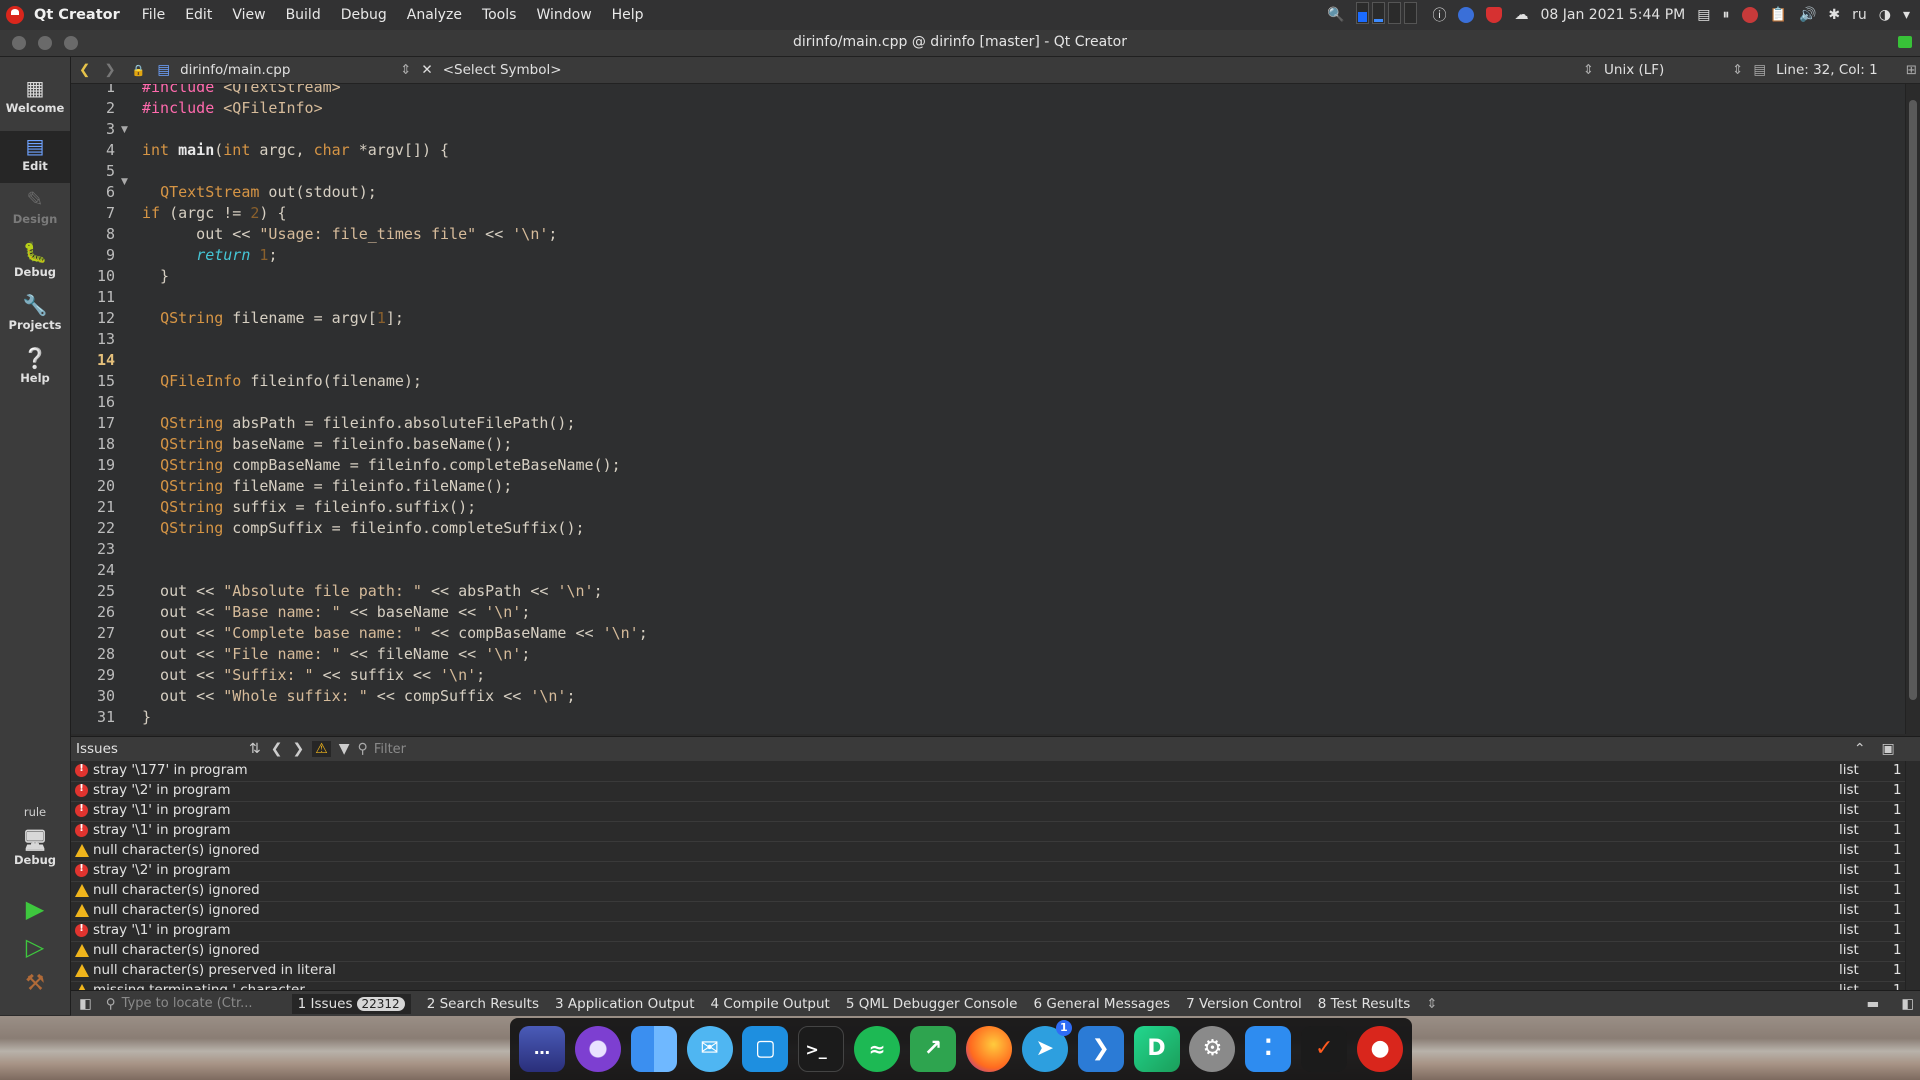  I want to click on menu-edit: Edit, so click(198, 15).